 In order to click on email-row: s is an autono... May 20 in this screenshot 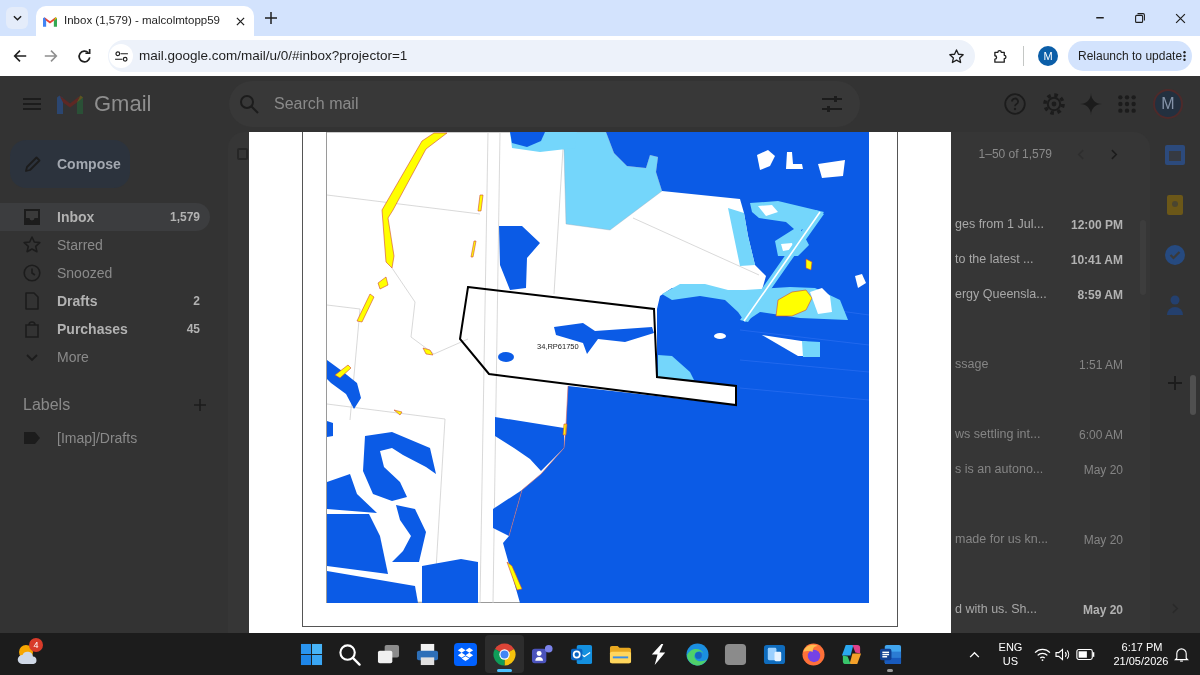, I will do `click(1044, 469)`.